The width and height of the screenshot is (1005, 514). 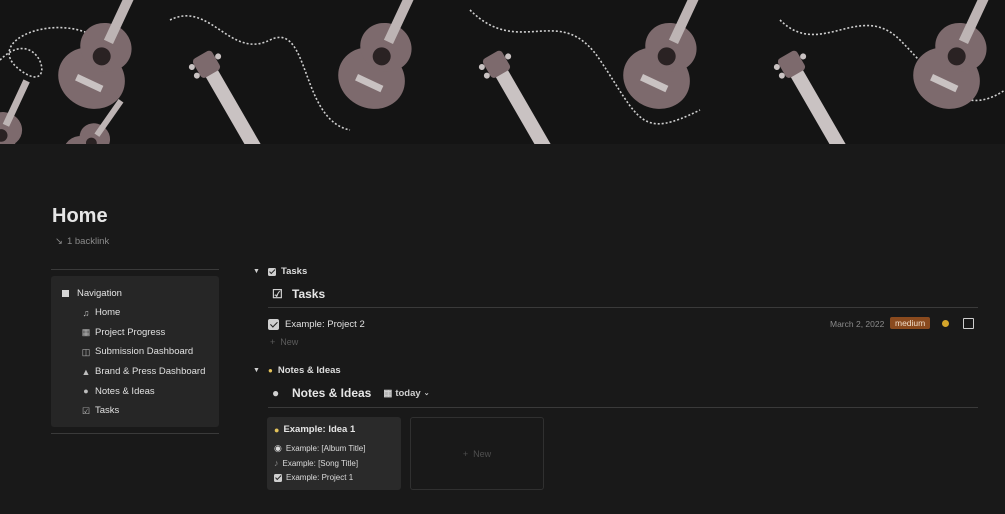 I want to click on nav-item-label: Project Progress, so click(x=130, y=332).